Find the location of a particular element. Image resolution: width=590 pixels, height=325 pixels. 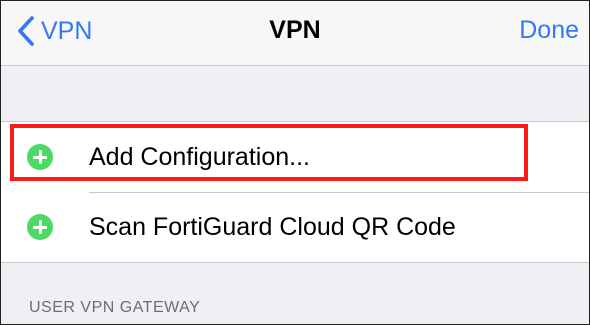

section-header-user-vpn-gateway: USER VPN GATEWAY is located at coordinates (115, 307).